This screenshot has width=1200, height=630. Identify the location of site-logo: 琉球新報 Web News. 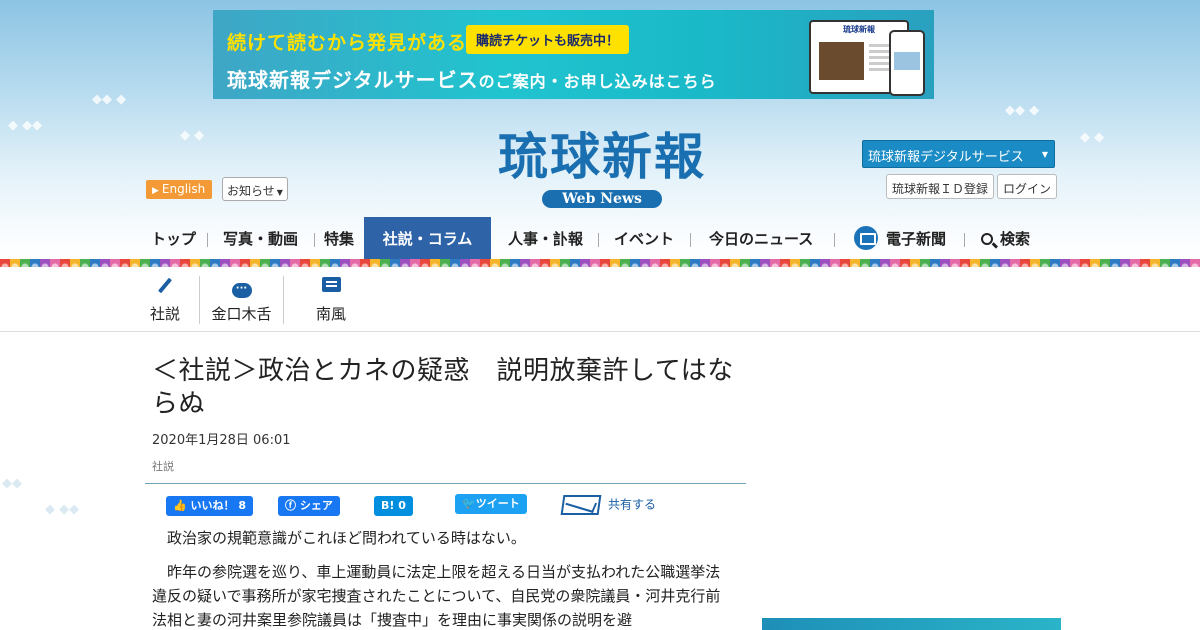
(602, 167).